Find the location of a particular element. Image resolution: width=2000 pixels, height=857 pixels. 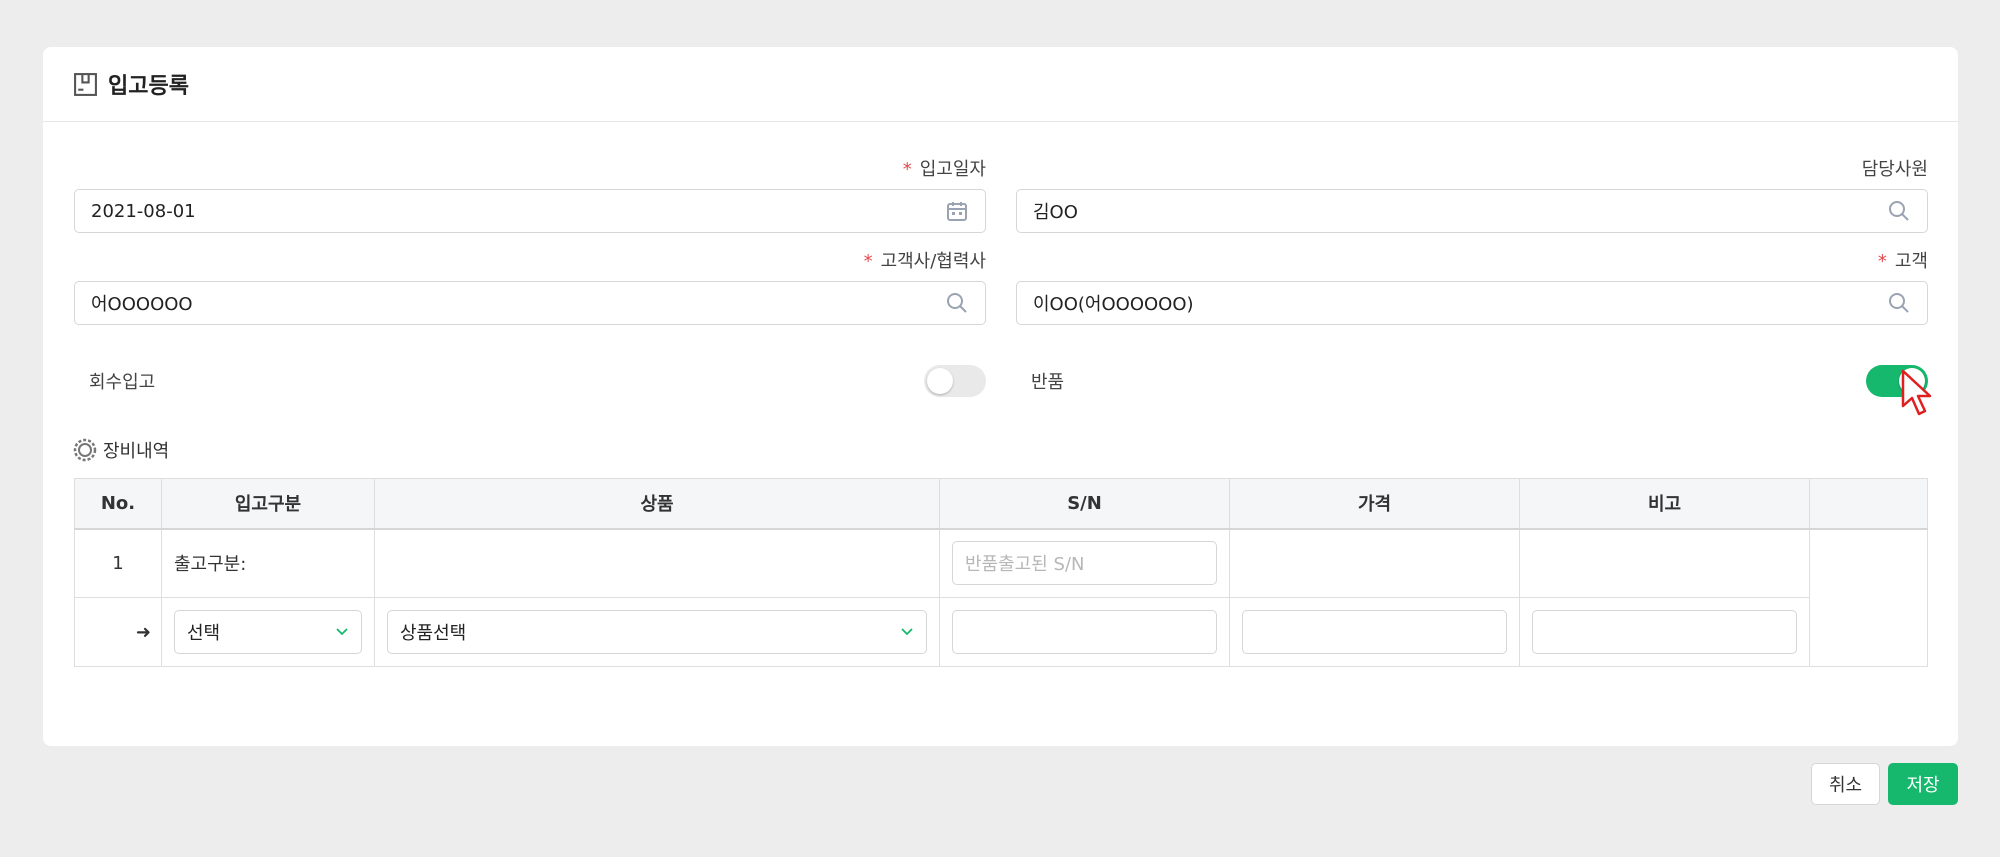

table-row-new: ➜ 선택 상품선택 is located at coordinates (1001, 632).